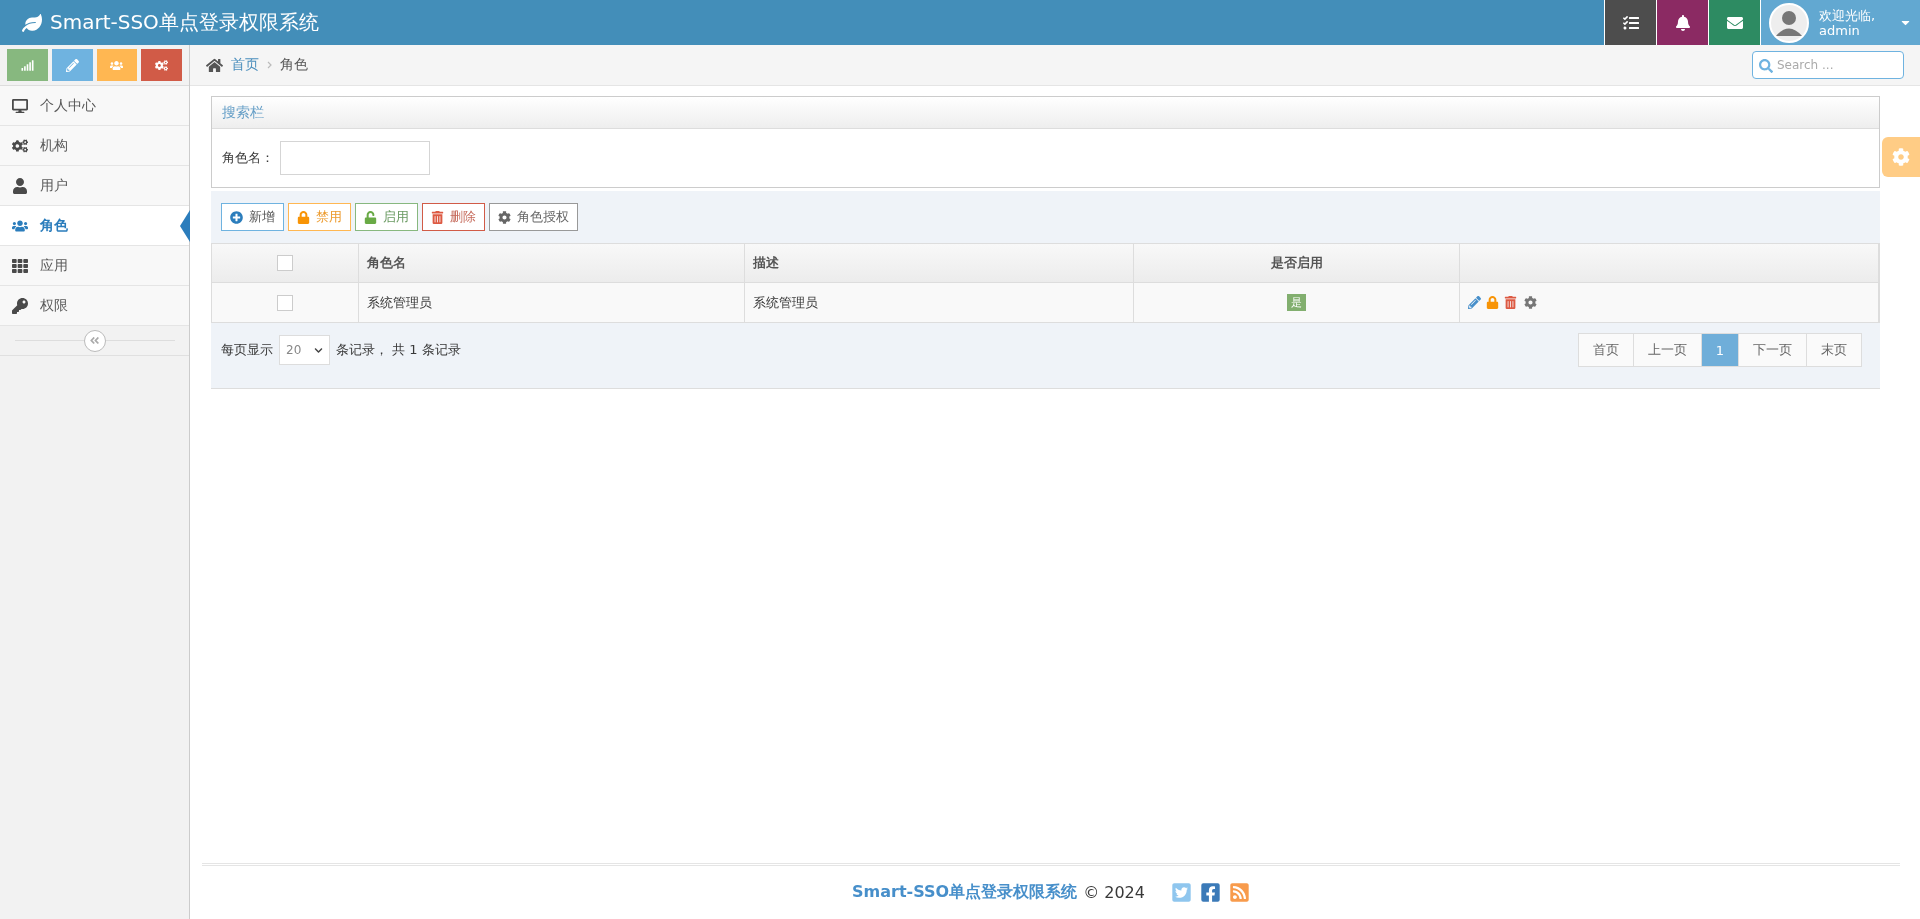  I want to click on double-chevron-icon, so click(94, 340).